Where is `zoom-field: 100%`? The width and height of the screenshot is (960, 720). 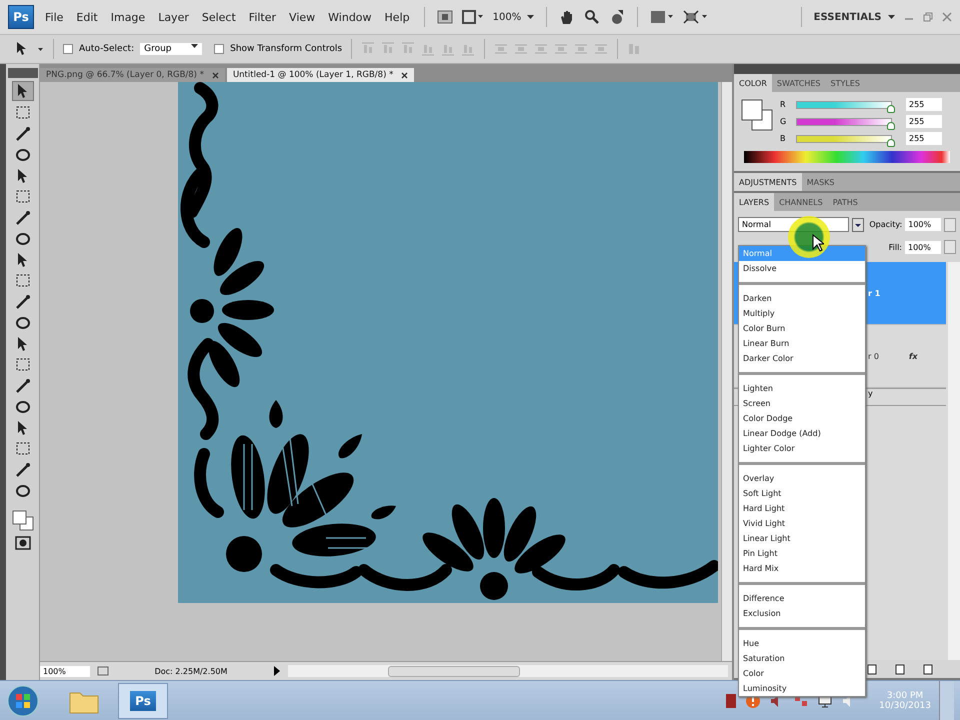 zoom-field: 100% is located at coordinates (65, 671).